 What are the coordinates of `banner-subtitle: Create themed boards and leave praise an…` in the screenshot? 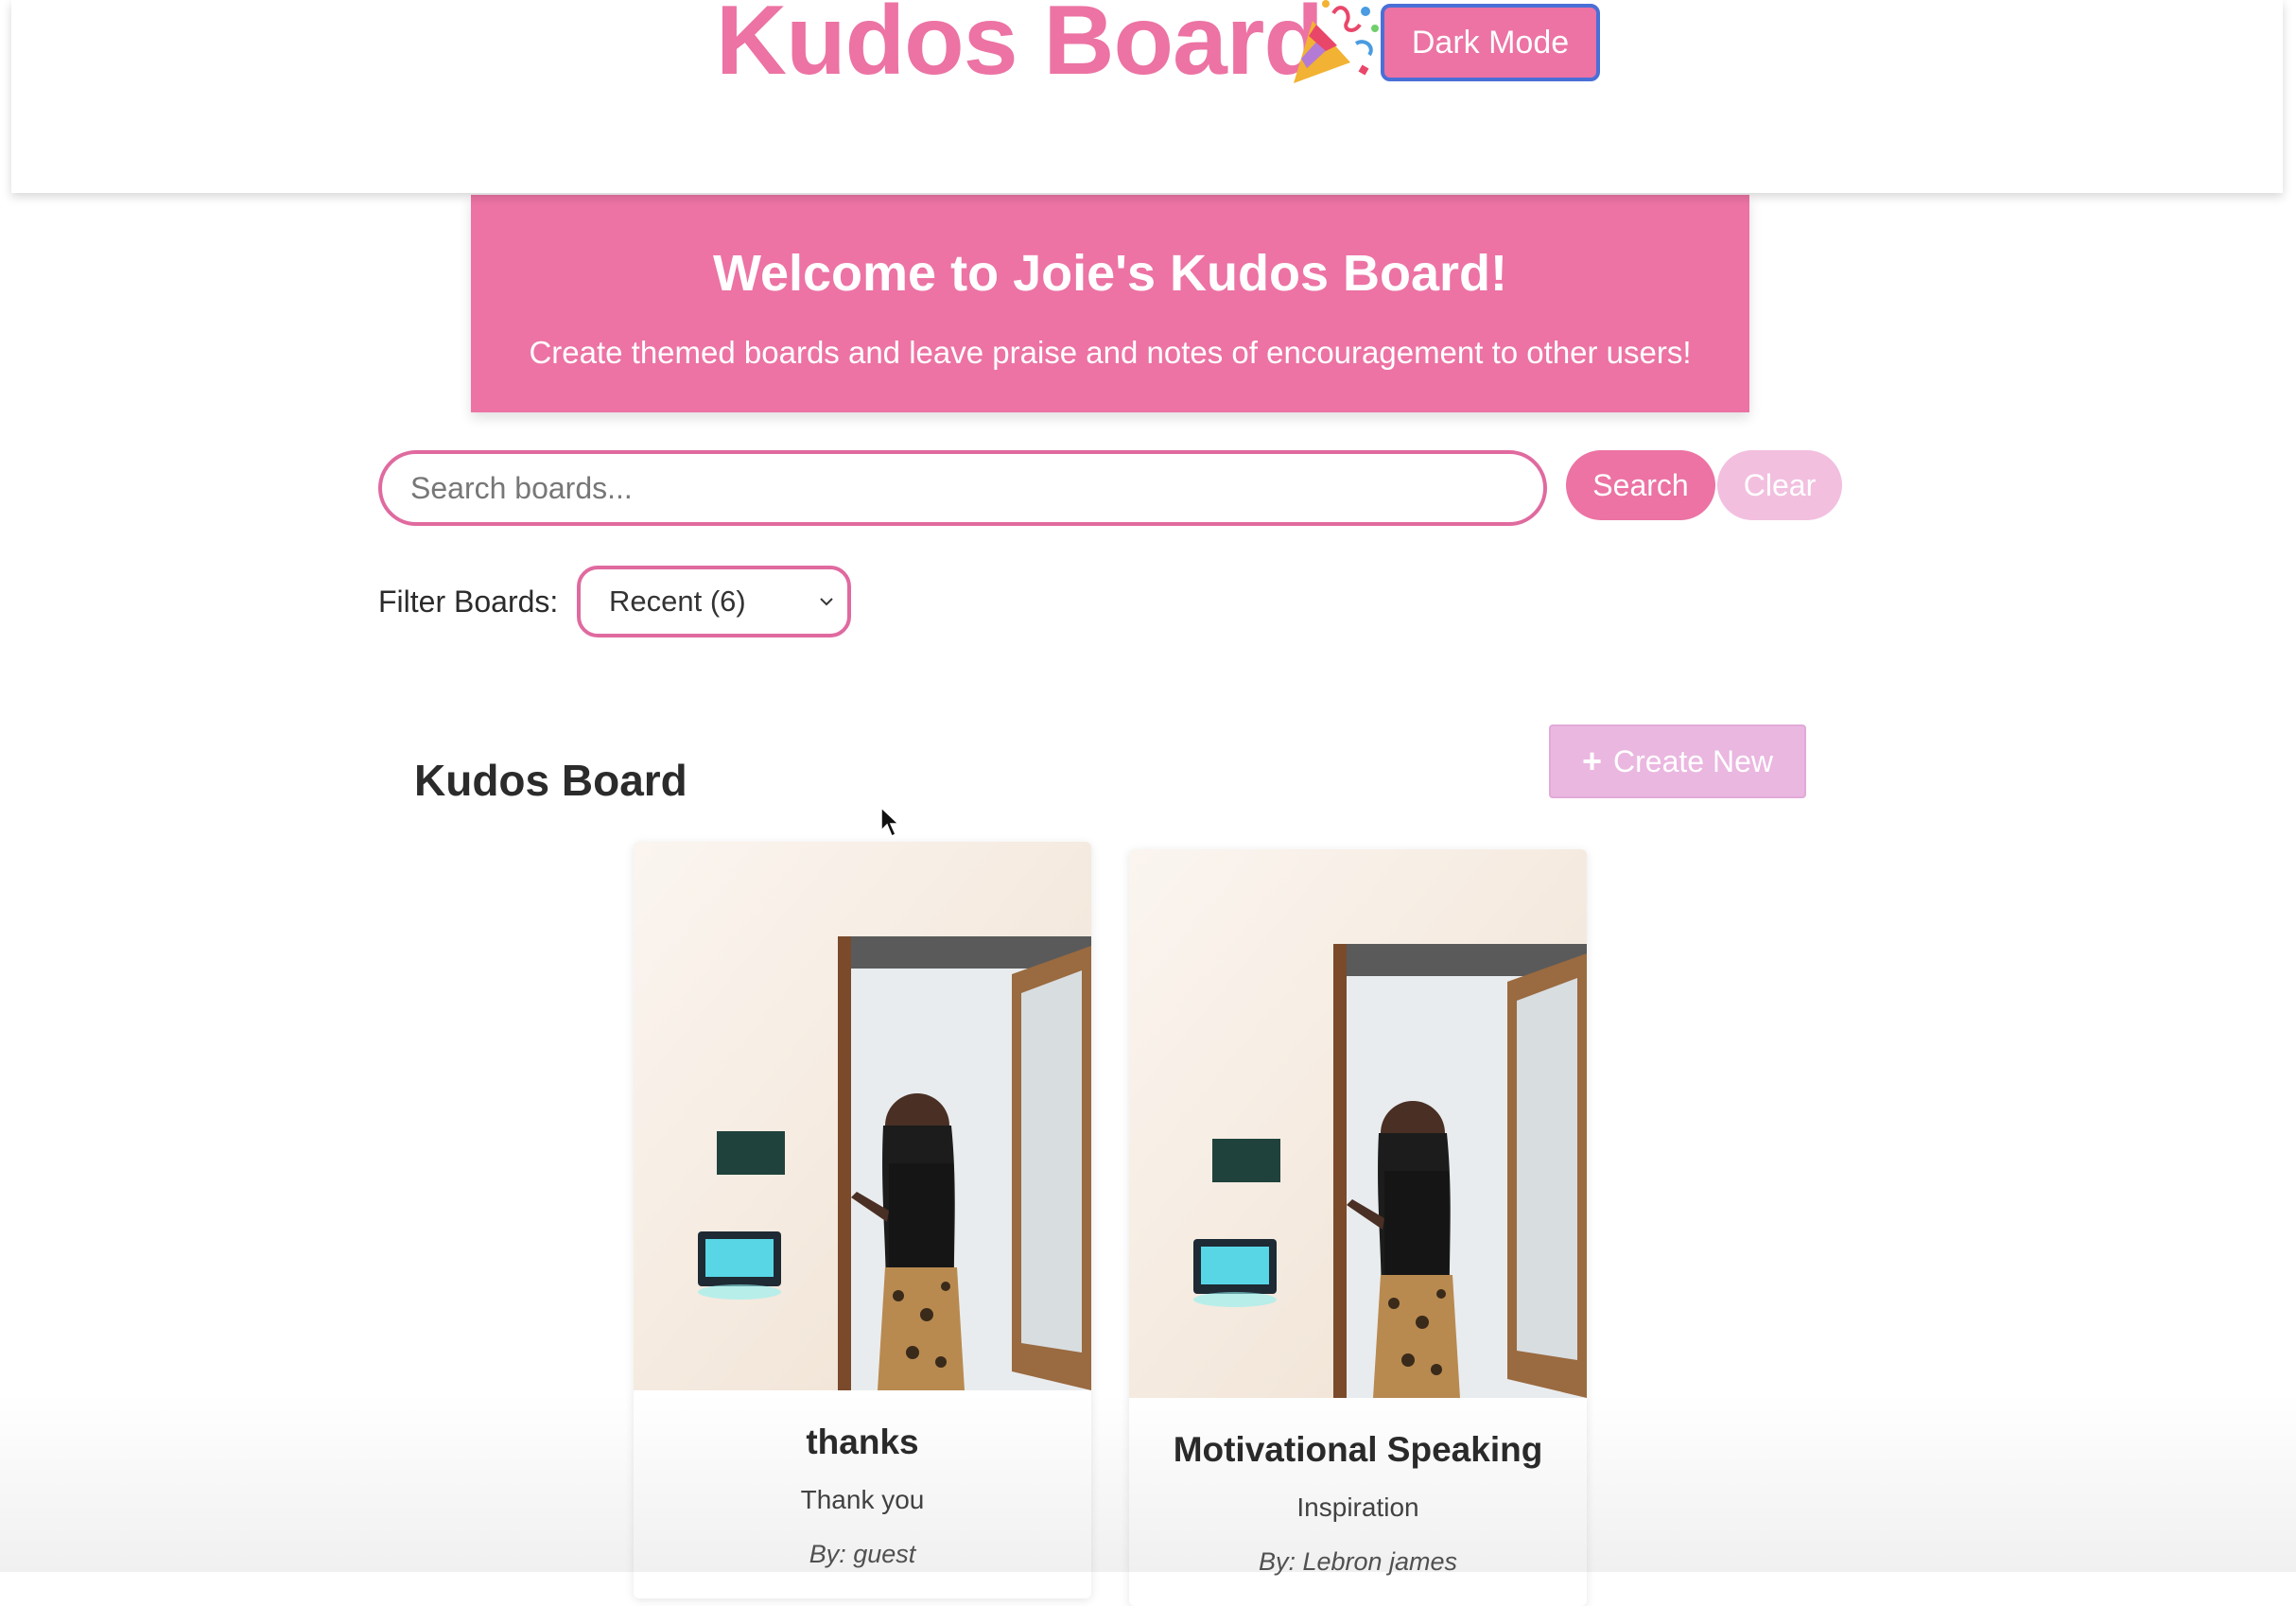 It's located at (1110, 353).